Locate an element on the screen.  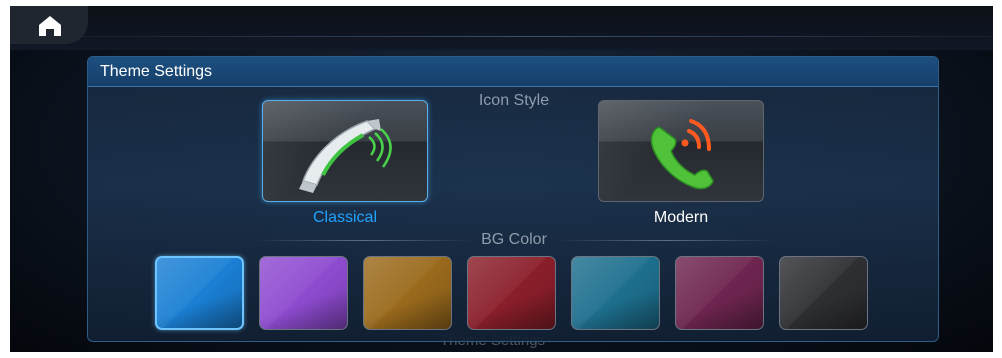
home-button is located at coordinates (50, 28).